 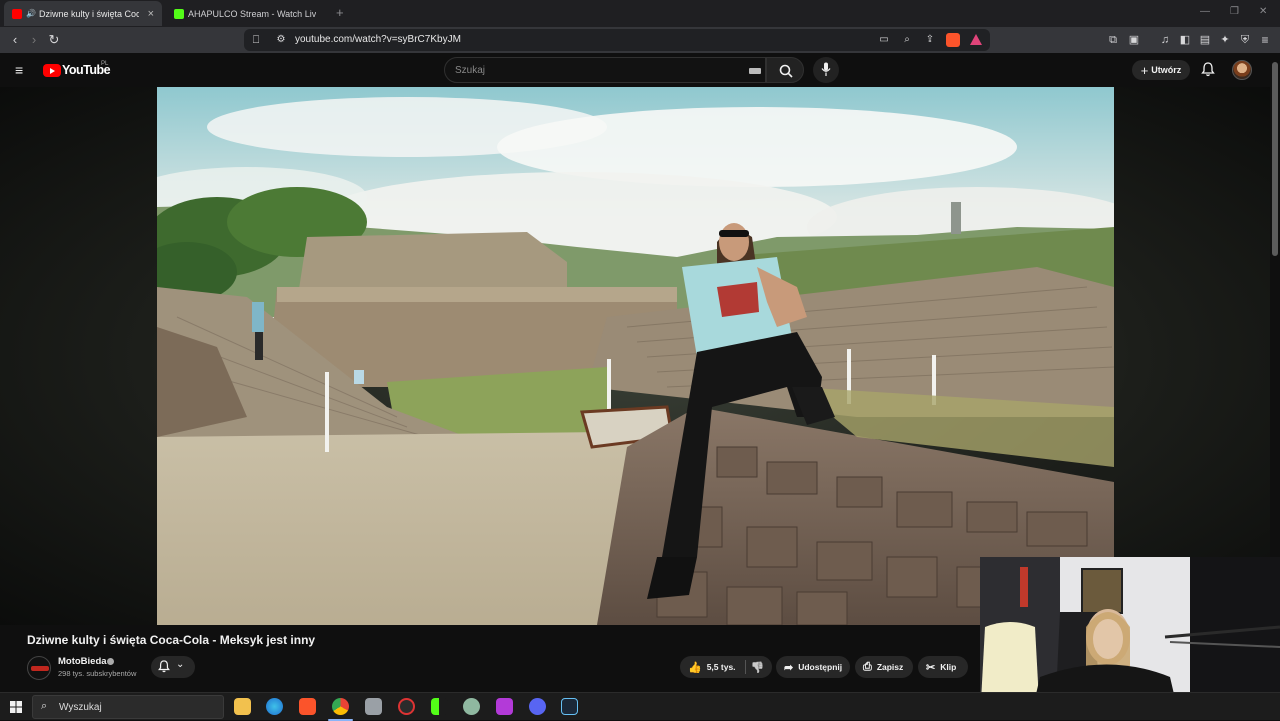 What do you see at coordinates (1166, 70) in the screenshot?
I see `create-label: Utwórz` at bounding box center [1166, 70].